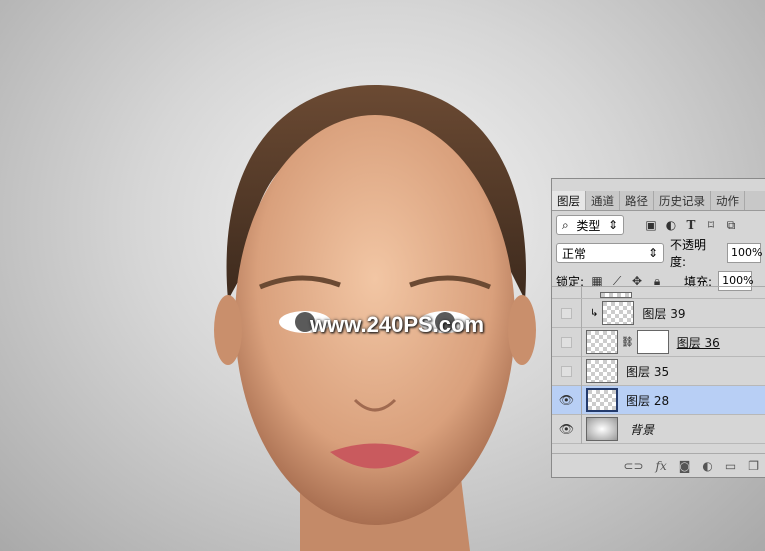 This screenshot has height=551, width=765. Describe the element at coordinates (753, 466) in the screenshot. I see `new-layer-icon: ❐` at that location.